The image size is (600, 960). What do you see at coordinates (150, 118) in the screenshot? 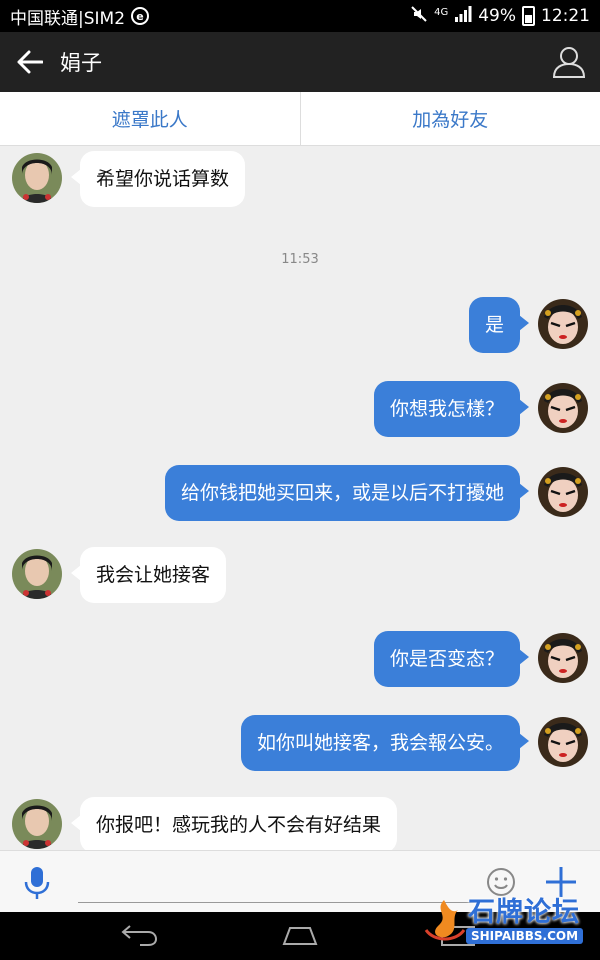
I see `block-contact-button: 遮罩此人` at bounding box center [150, 118].